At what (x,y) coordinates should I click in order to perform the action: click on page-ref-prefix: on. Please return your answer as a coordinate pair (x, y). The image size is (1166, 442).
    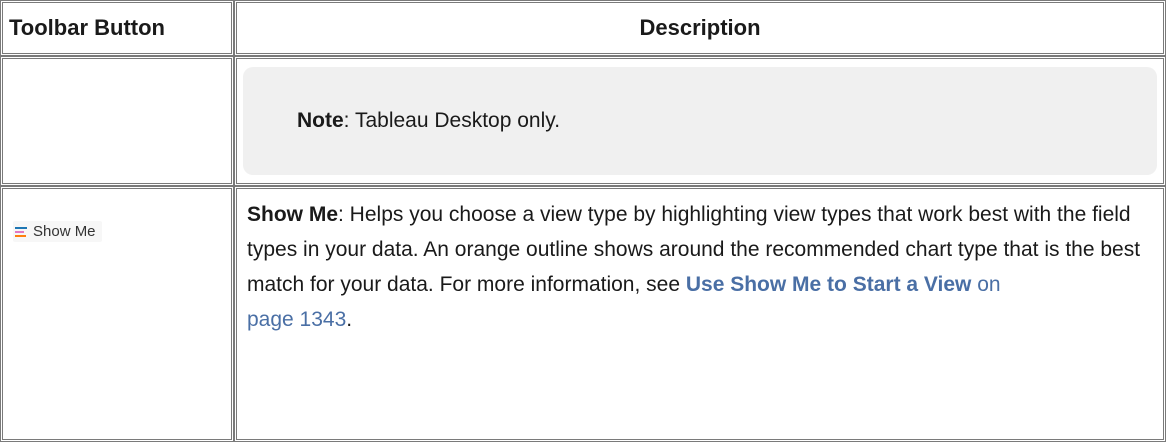
    Looking at the image, I should click on (985, 284).